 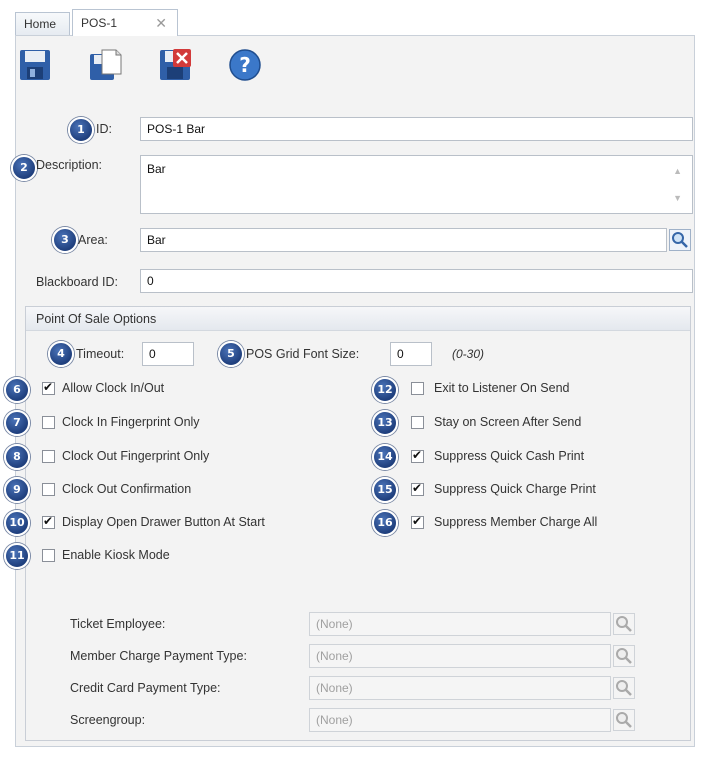 I want to click on callout-badge: 7, so click(x=17, y=423).